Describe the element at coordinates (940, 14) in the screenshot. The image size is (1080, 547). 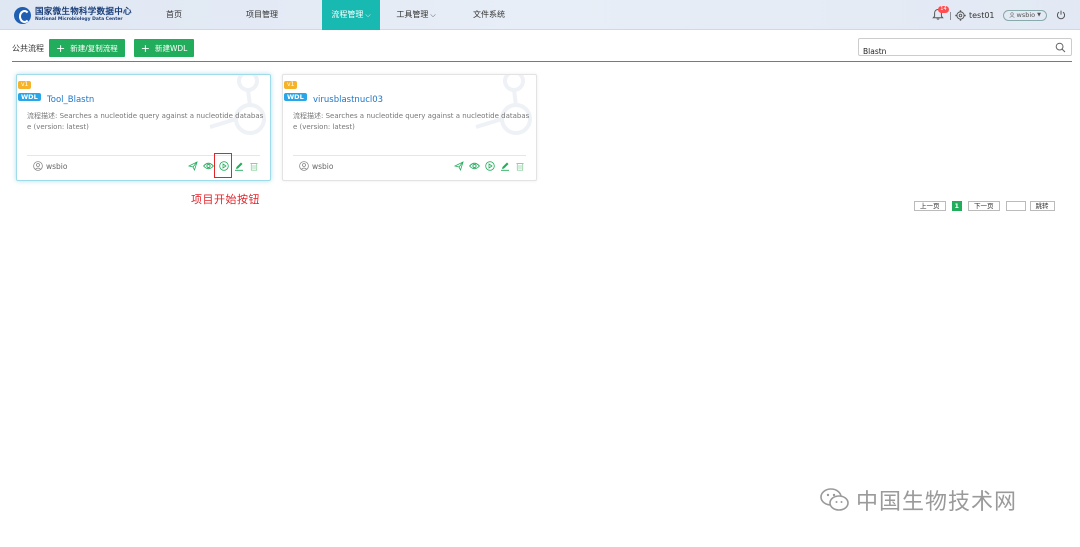
I see `notification-button: 14` at that location.